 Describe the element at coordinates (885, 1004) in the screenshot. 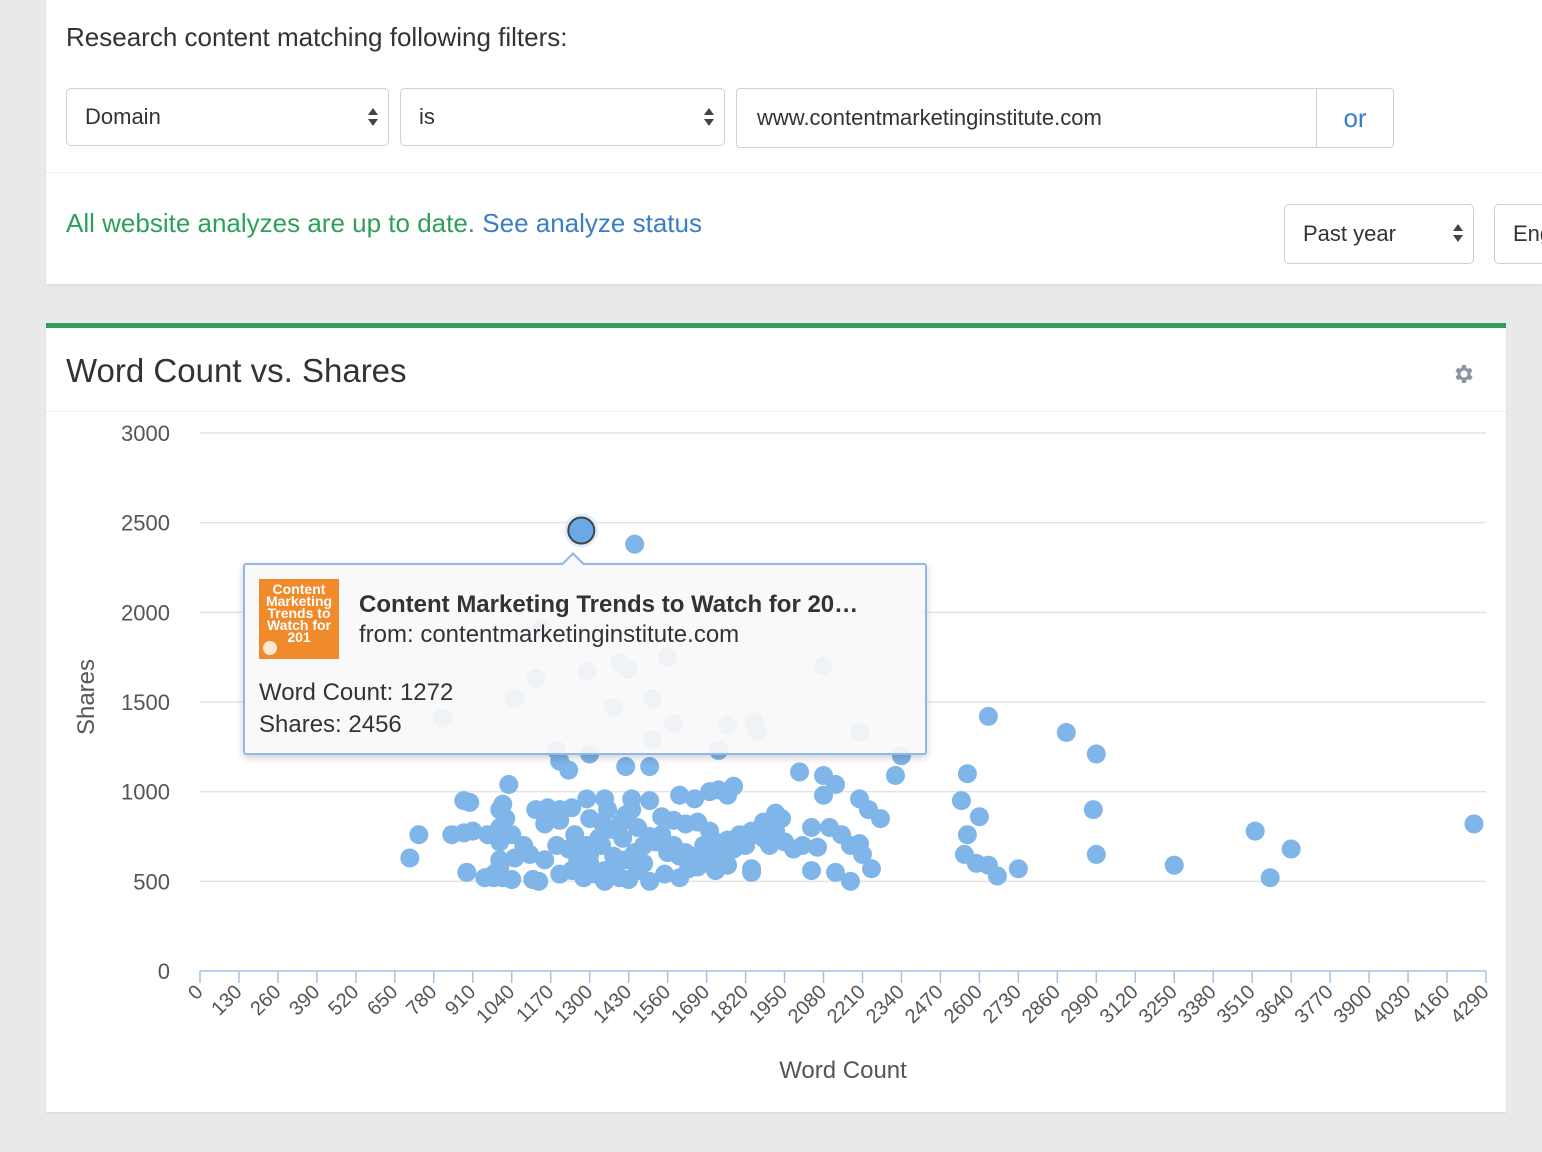

I see `x-tick-label: 2340` at that location.